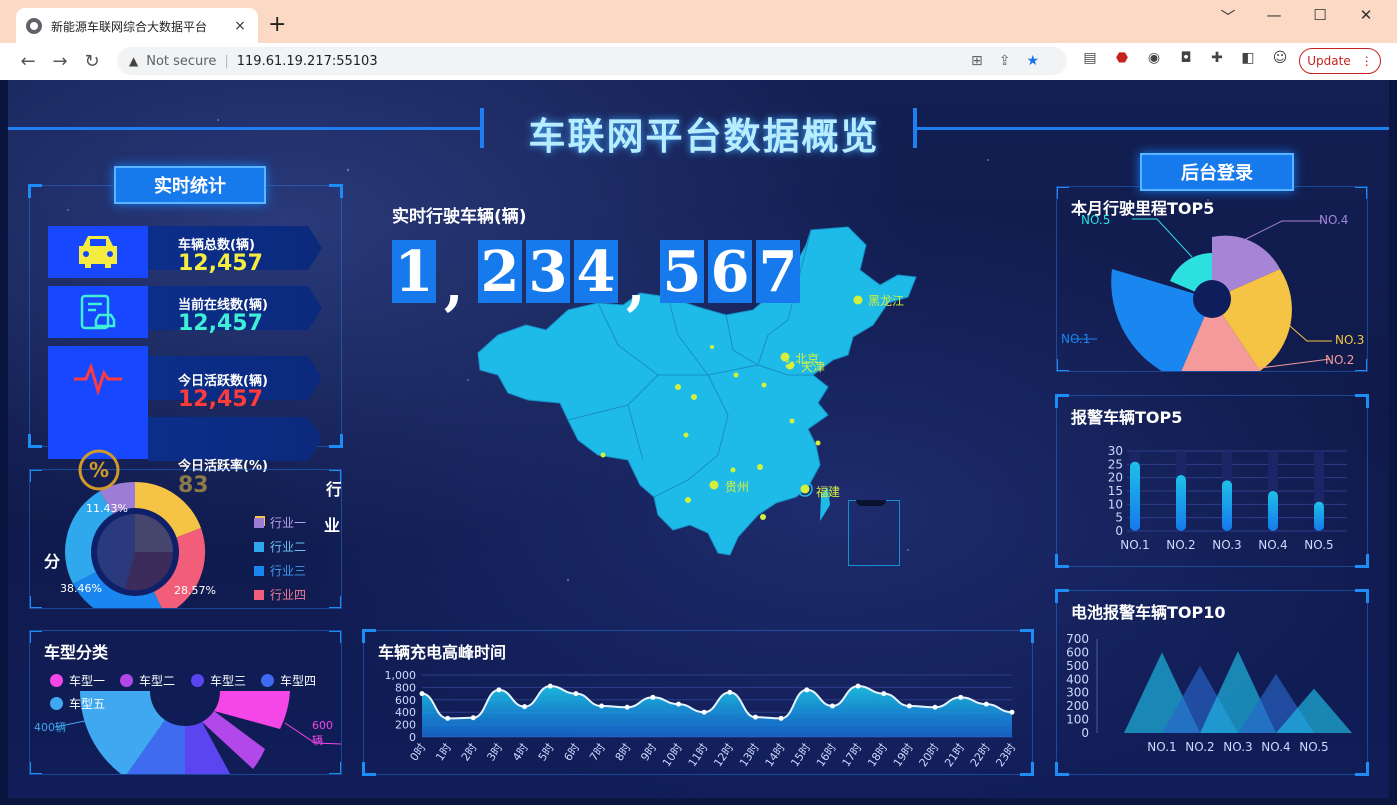 The image size is (1397, 805). Describe the element at coordinates (137, 26) in the screenshot. I see `browser-tab: 新能源车联网综合大数据平台 ×` at that location.